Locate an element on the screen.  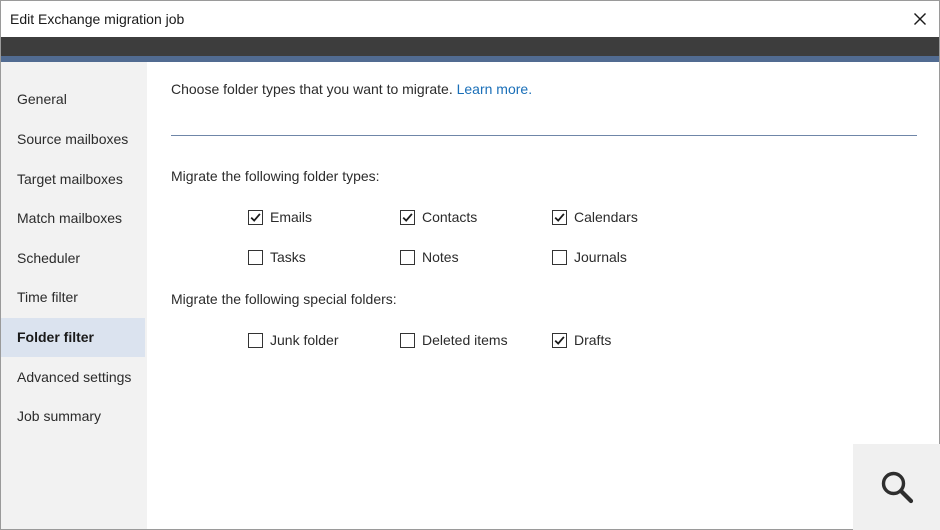
checkbox-label-deleted-items: Deleted items is located at coordinates (465, 340).